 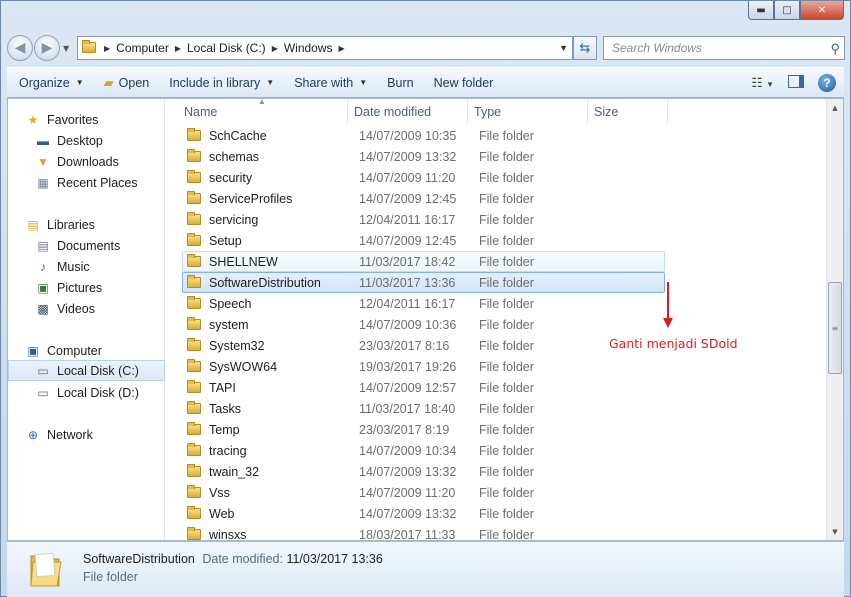 What do you see at coordinates (628, 112) in the screenshot?
I see `column-size: Size` at bounding box center [628, 112].